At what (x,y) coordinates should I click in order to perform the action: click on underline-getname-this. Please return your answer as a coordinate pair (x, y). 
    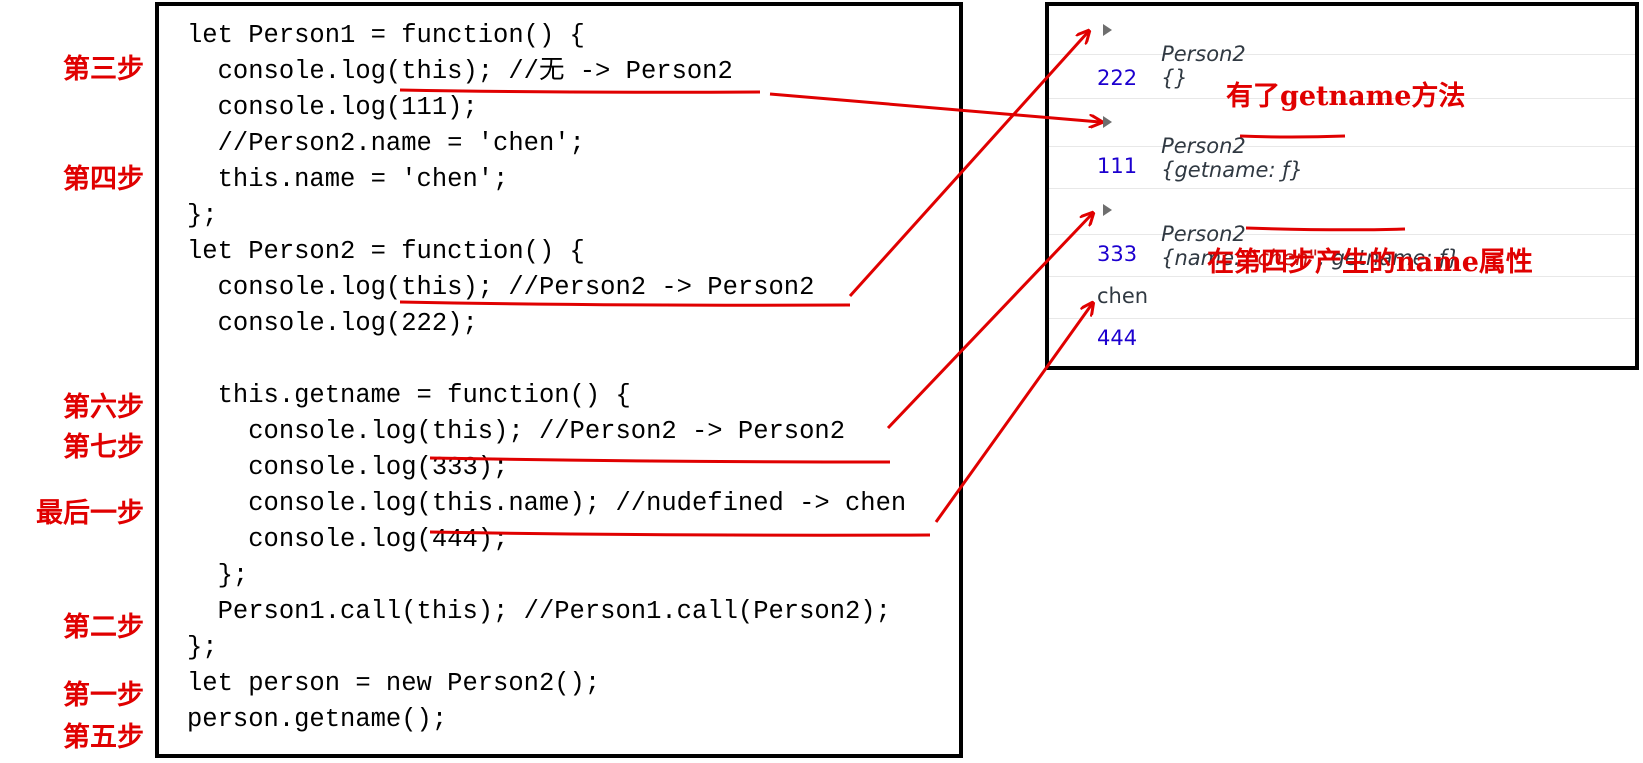
    Looking at the image, I should click on (660, 460).